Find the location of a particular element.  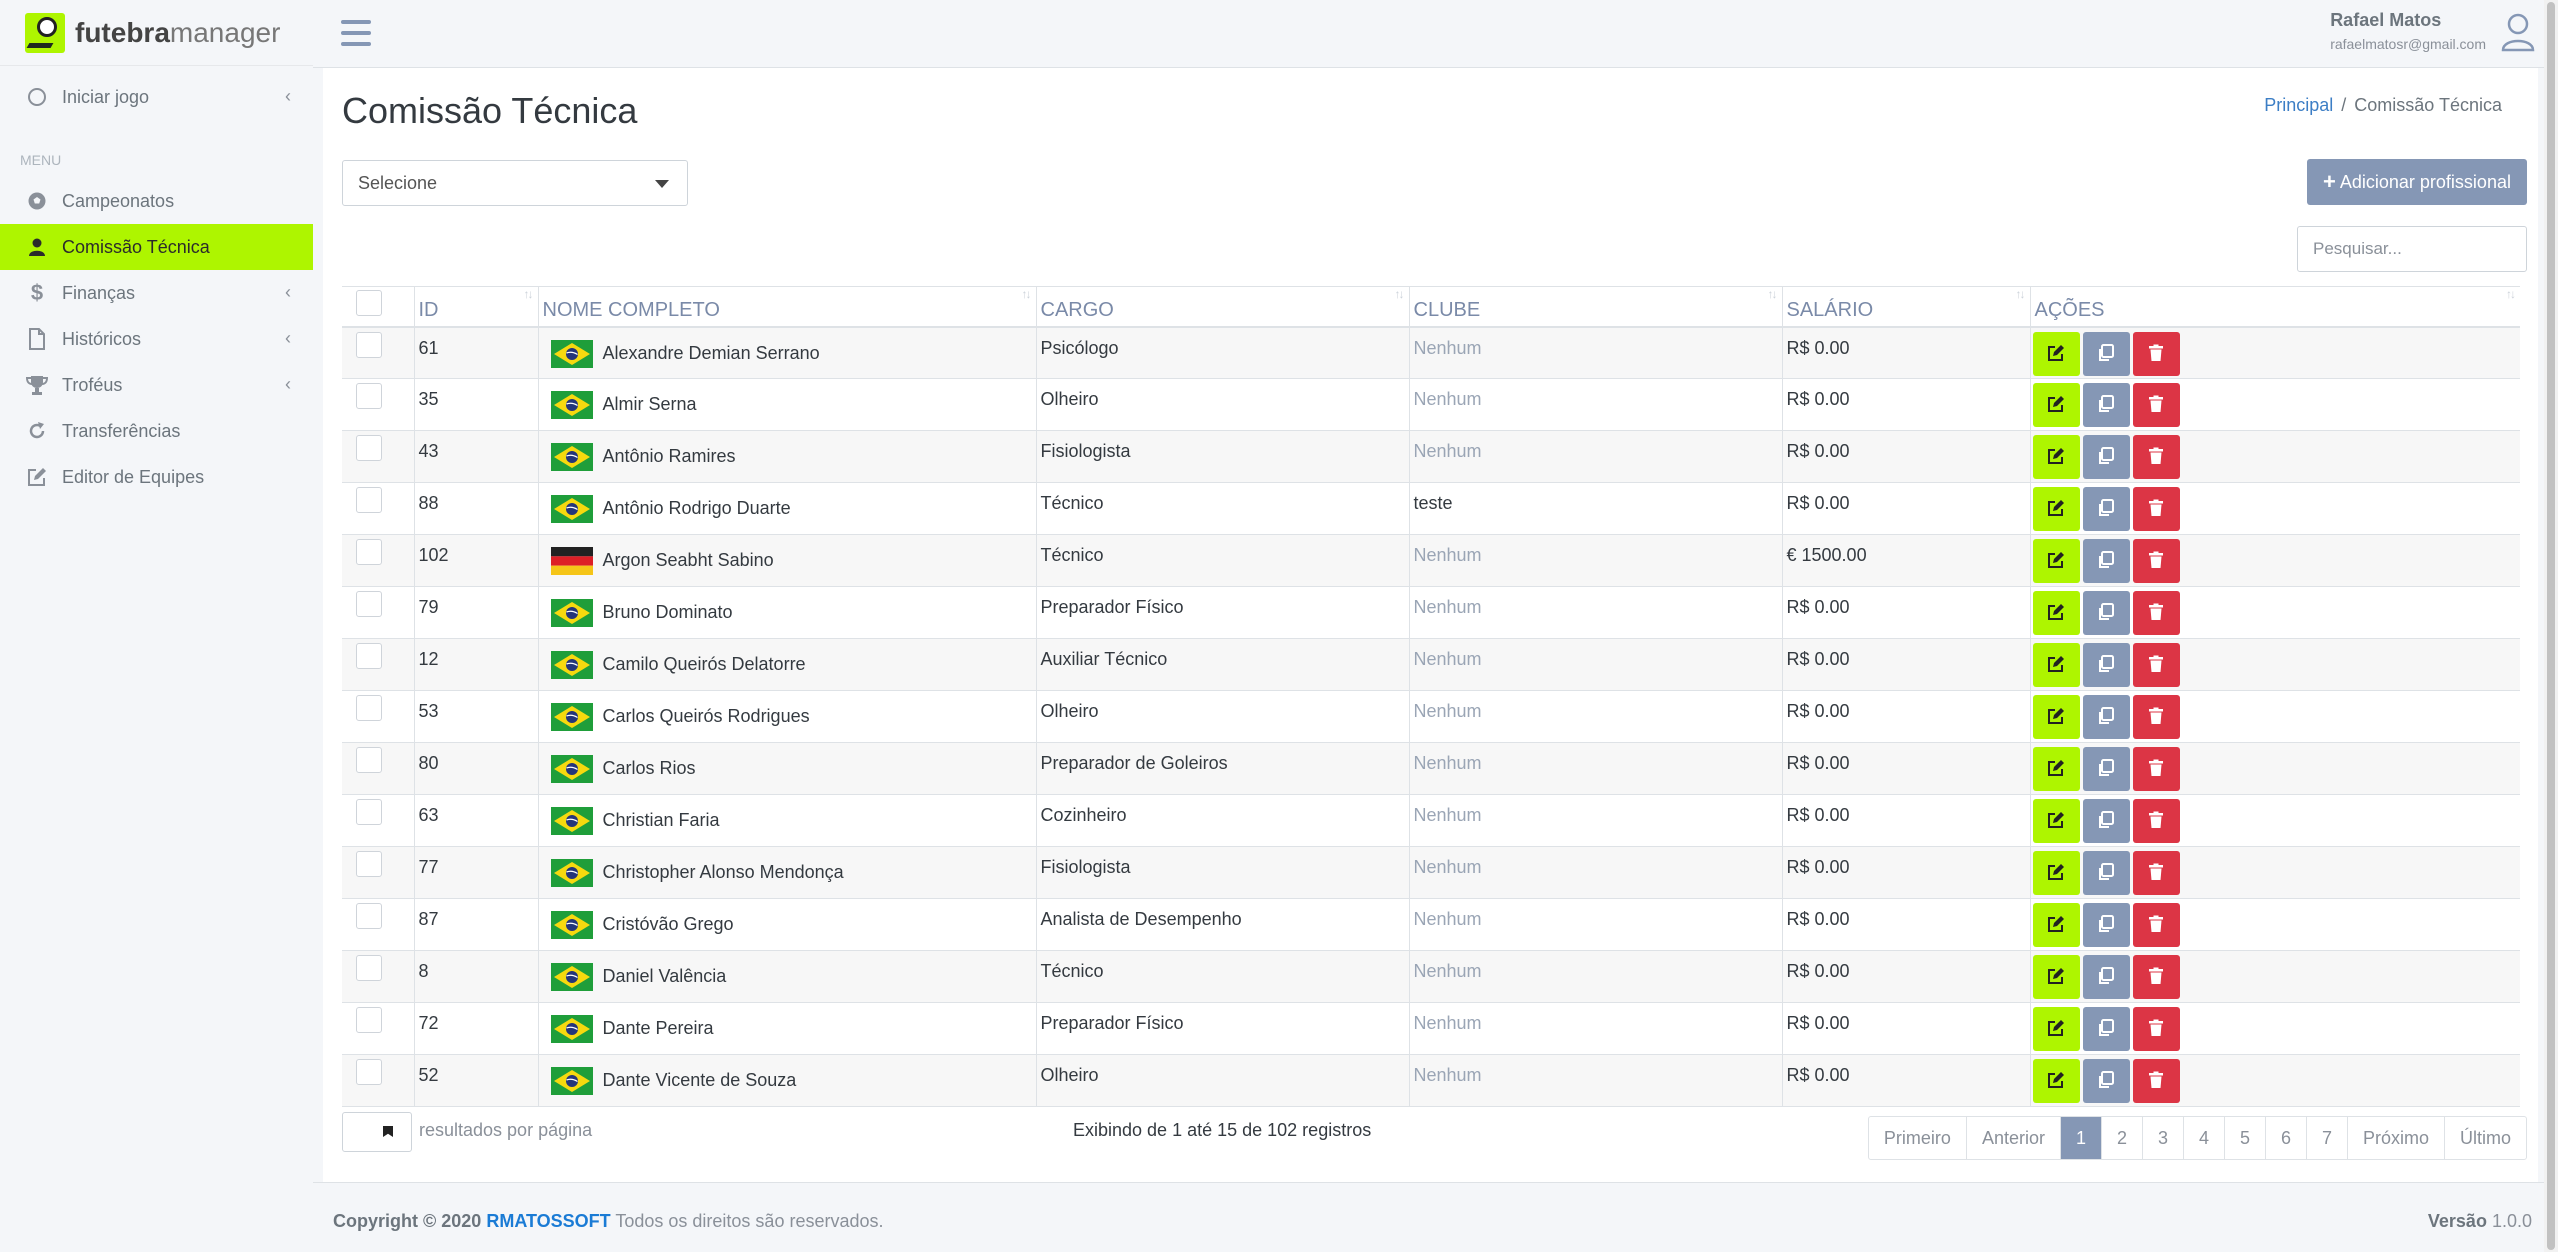

user-info: Rafael Matos rafaelmatosr@gmail.com is located at coordinates (2408, 31).